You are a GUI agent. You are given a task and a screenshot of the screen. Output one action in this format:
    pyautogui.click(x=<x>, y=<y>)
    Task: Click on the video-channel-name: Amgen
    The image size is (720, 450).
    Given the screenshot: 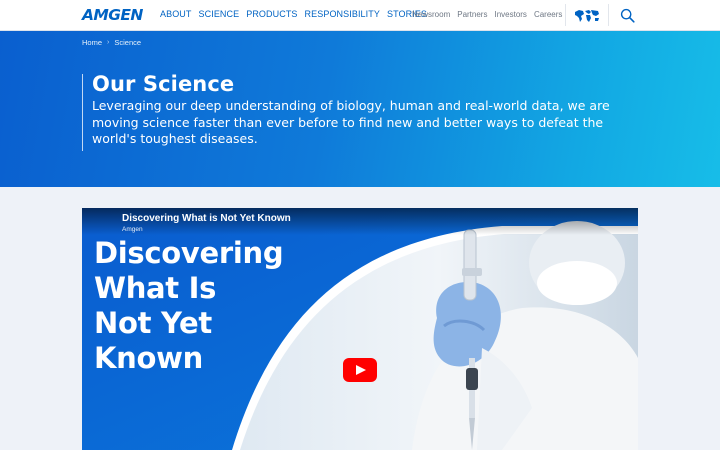 What is the action you would take?
    pyautogui.click(x=132, y=229)
    